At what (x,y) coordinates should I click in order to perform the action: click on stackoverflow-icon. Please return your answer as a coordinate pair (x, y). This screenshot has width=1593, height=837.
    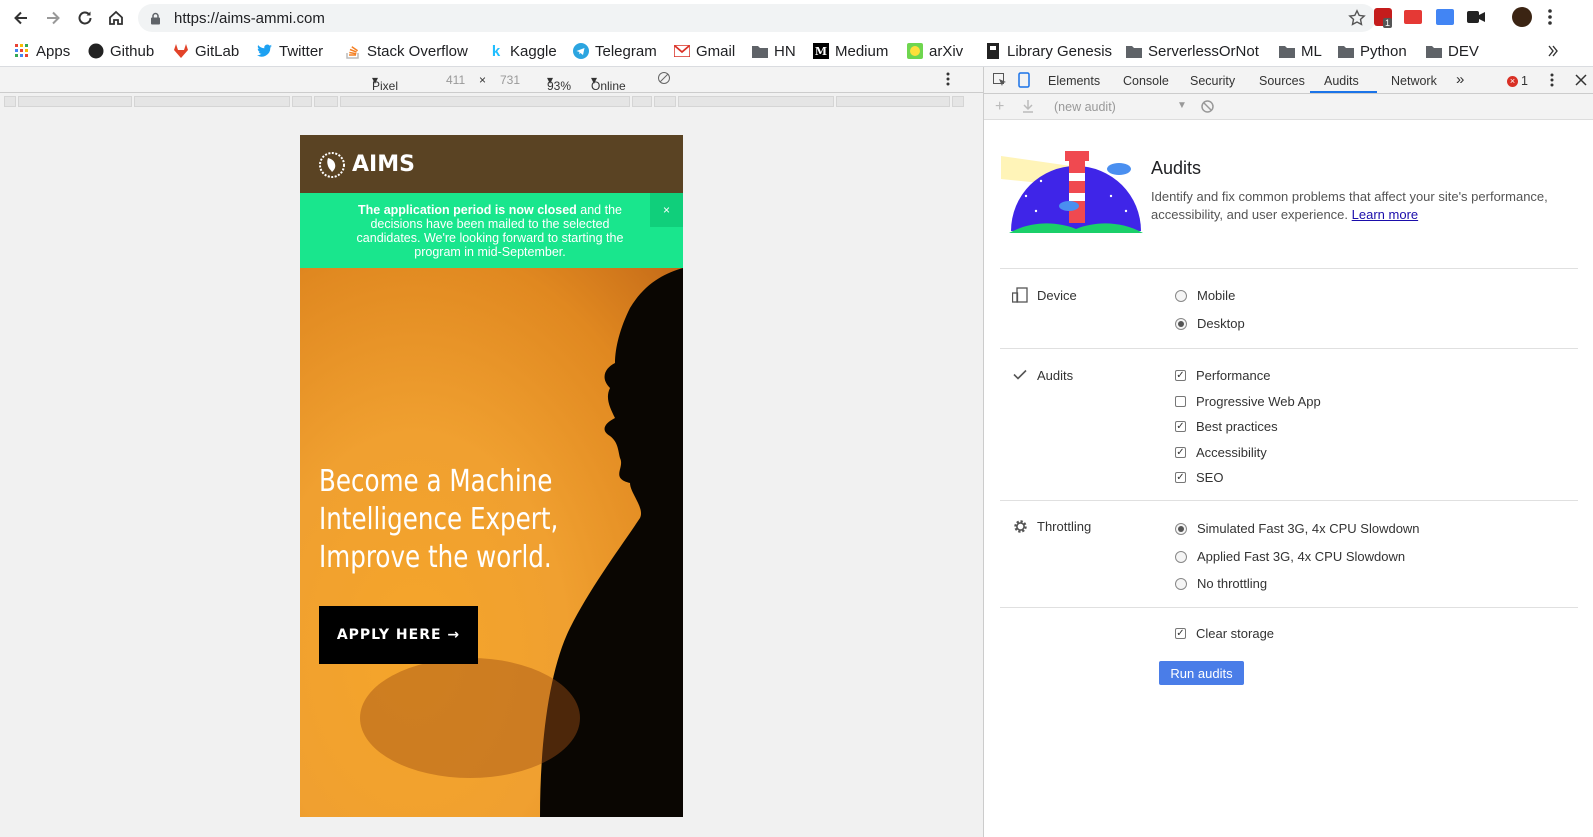
    Looking at the image, I should click on (353, 51).